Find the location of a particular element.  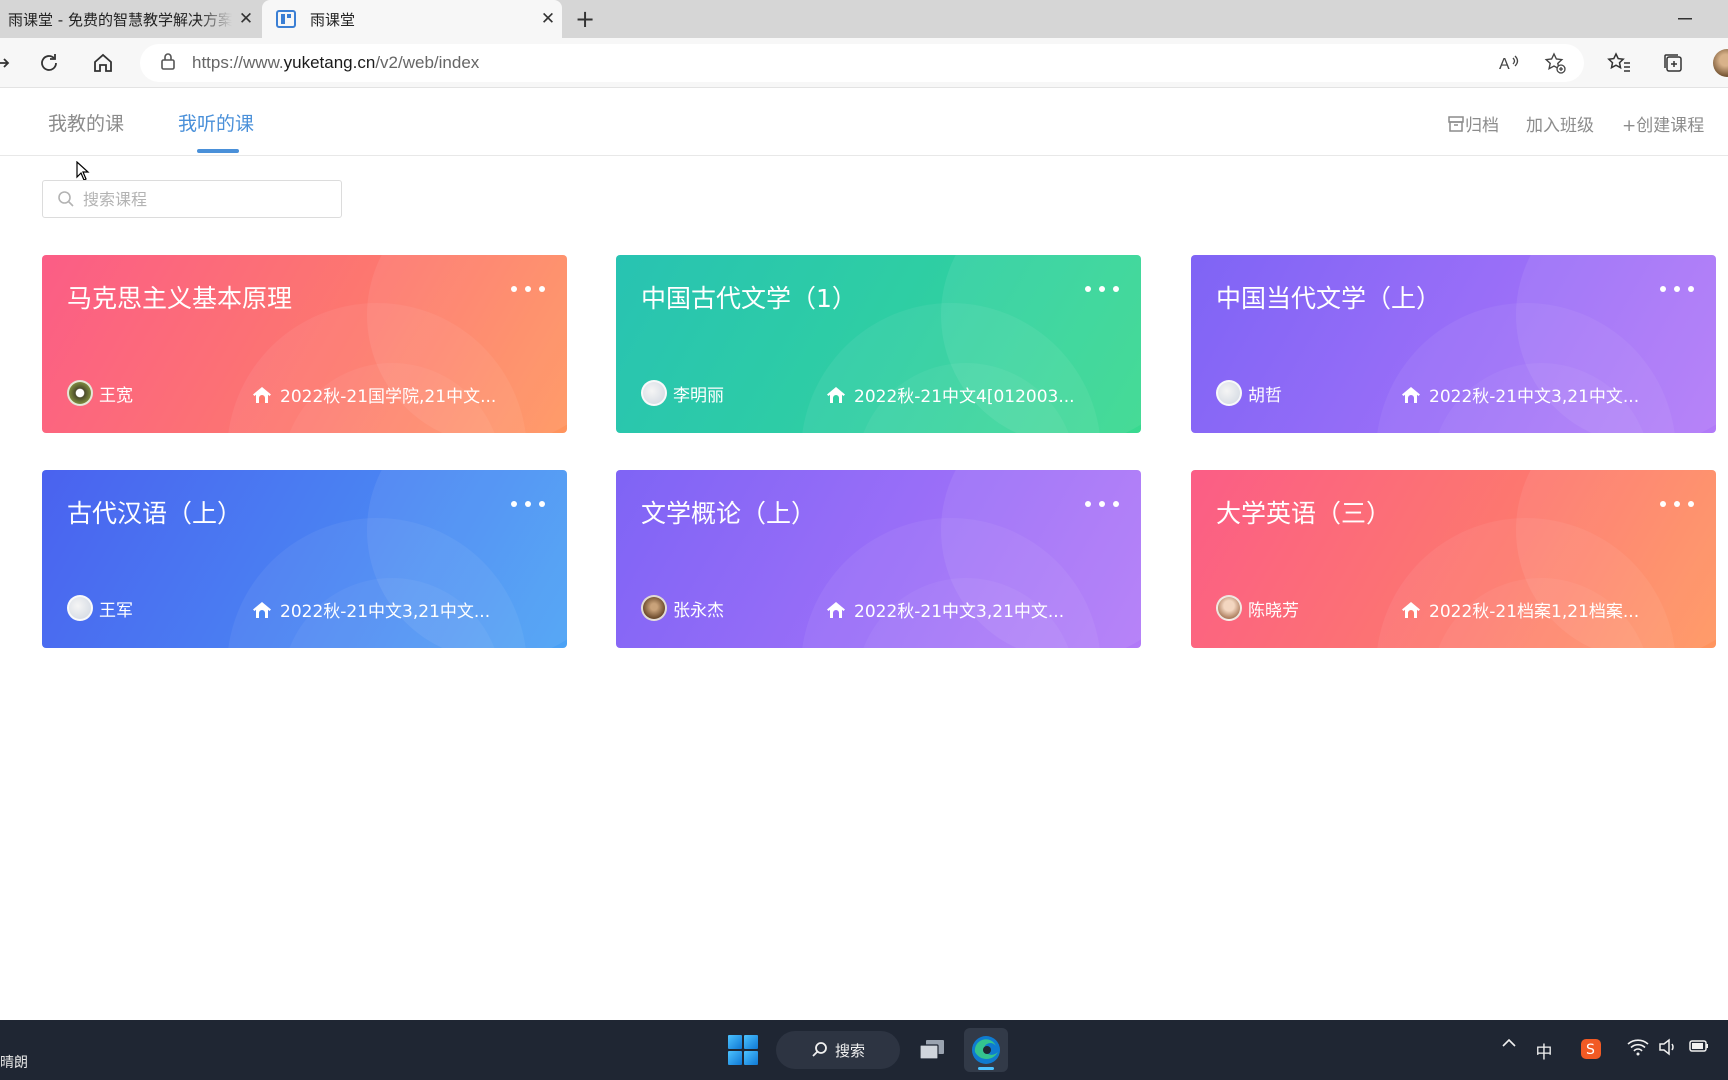

taskbar-search-button: 搜索 is located at coordinates (838, 1050).